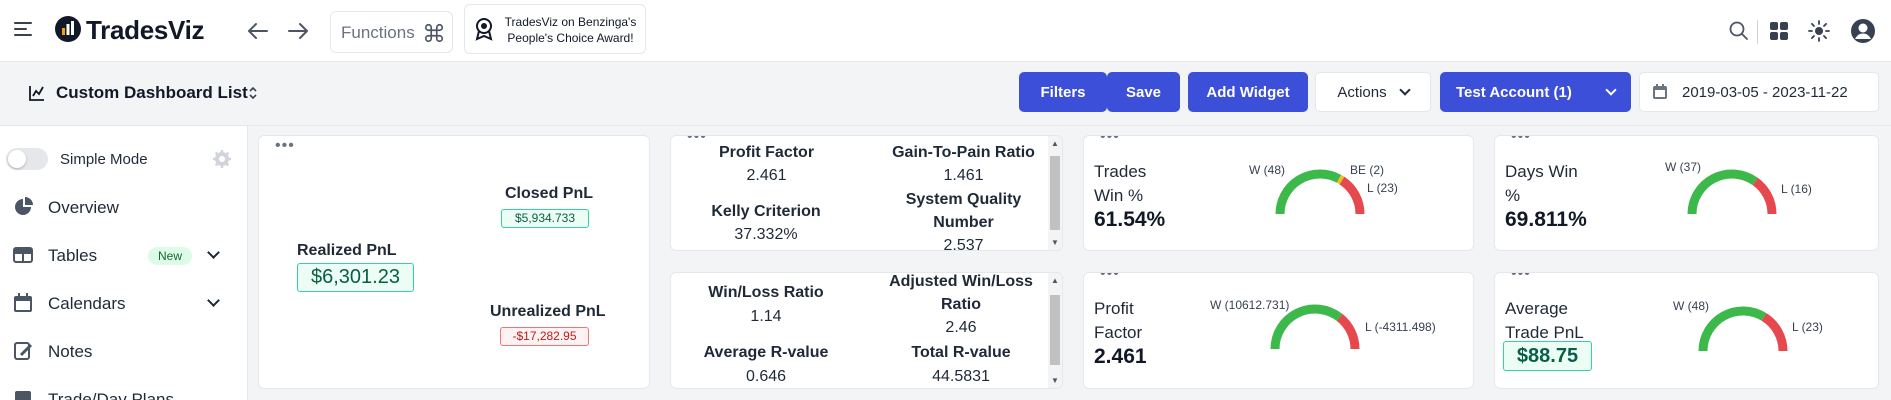  I want to click on sidebar-item-label: Tables, so click(73, 255).